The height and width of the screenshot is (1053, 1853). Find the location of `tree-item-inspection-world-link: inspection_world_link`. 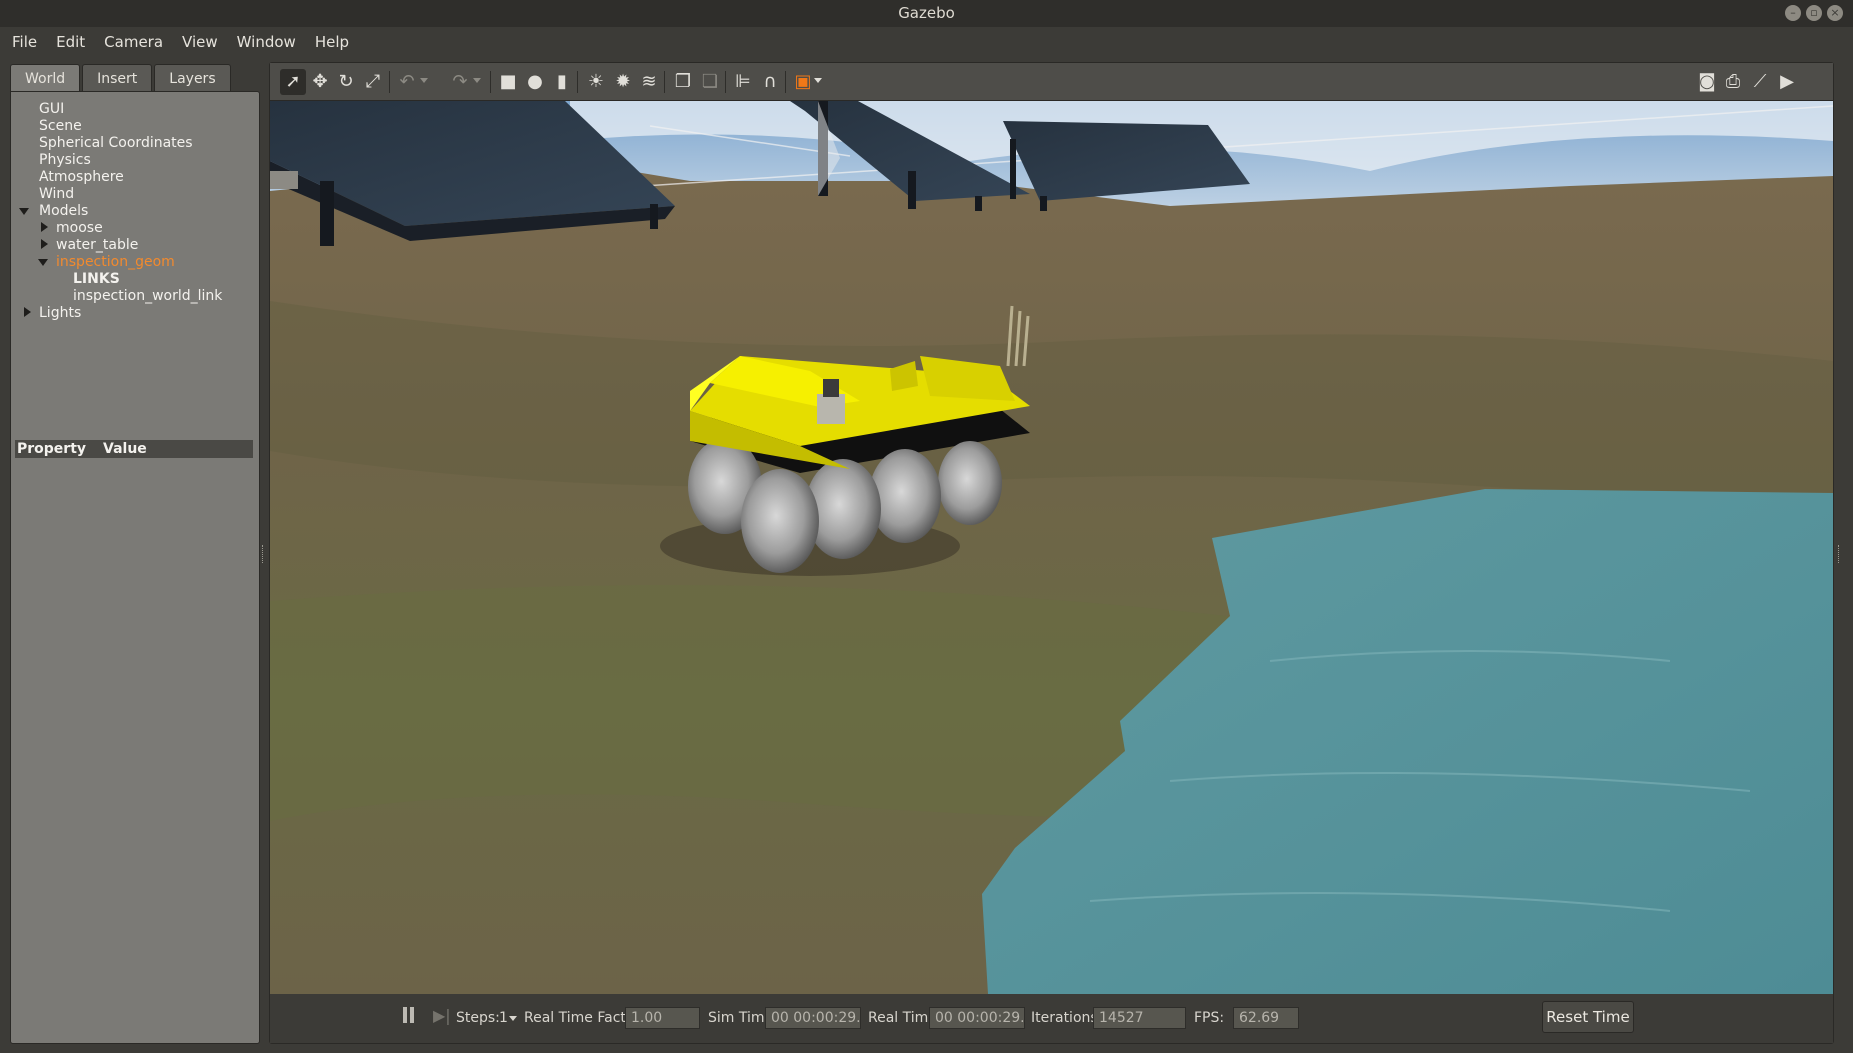

tree-item-inspection-world-link: inspection_world_link is located at coordinates (147, 296).